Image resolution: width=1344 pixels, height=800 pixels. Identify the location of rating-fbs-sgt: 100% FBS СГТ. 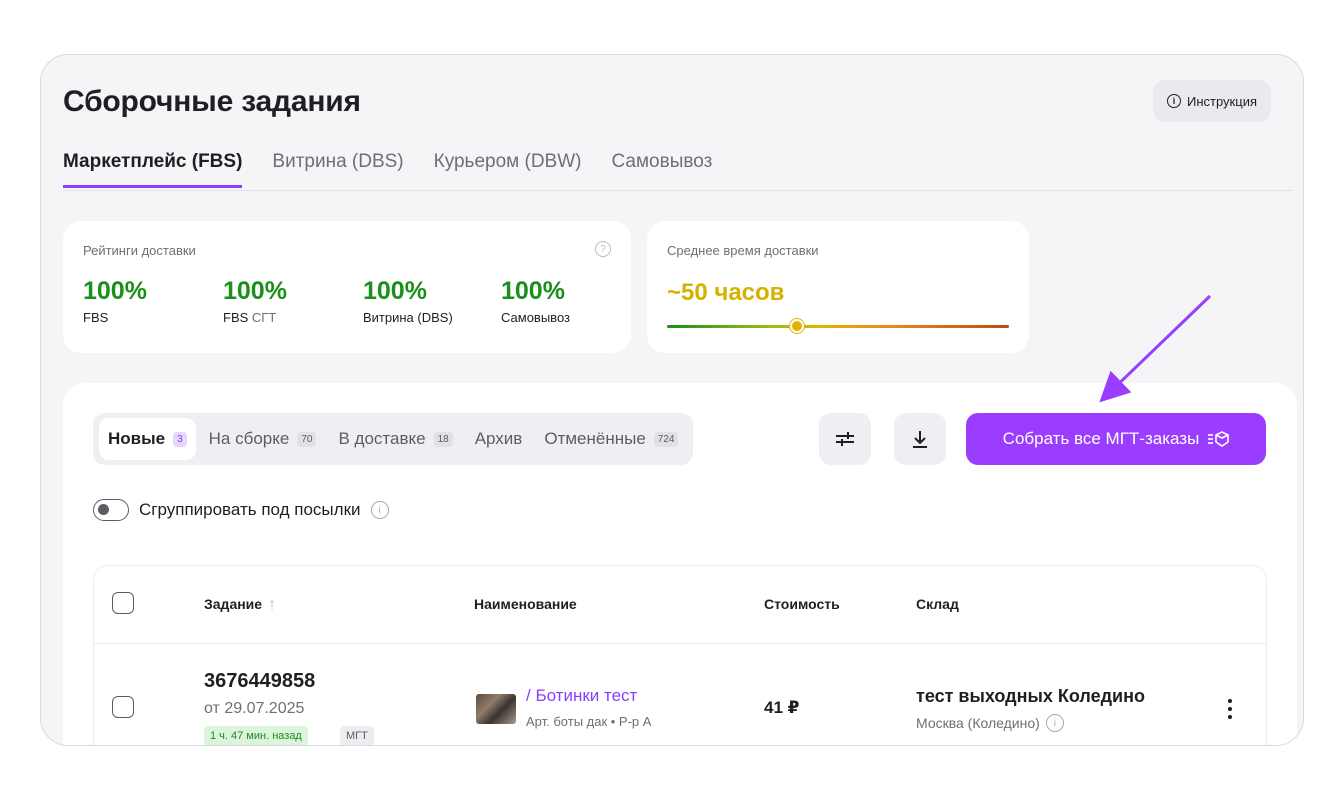
(255, 301).